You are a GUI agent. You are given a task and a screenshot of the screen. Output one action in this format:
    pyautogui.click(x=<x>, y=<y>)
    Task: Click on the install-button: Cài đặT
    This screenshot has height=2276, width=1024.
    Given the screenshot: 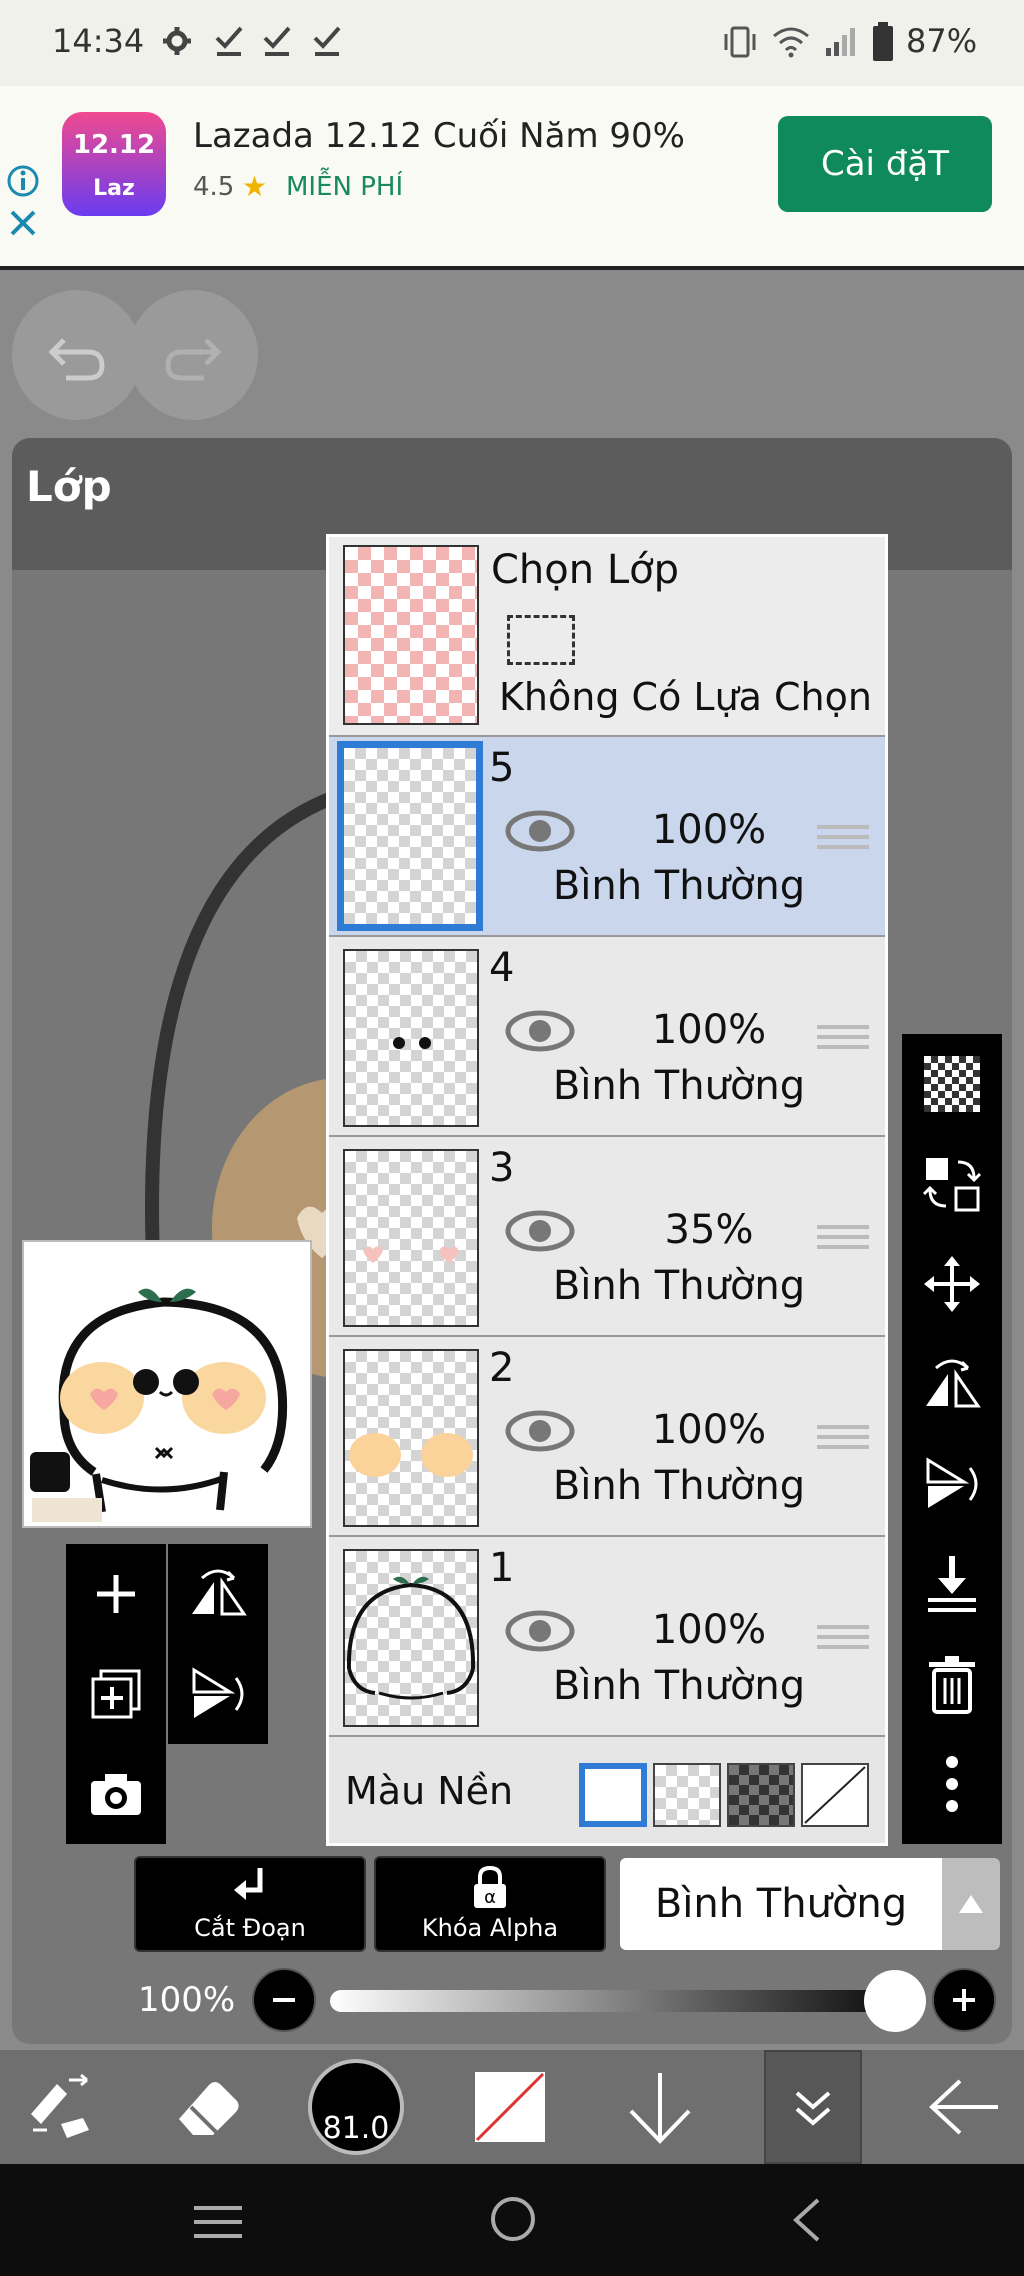 What is the action you would take?
    pyautogui.click(x=885, y=164)
    